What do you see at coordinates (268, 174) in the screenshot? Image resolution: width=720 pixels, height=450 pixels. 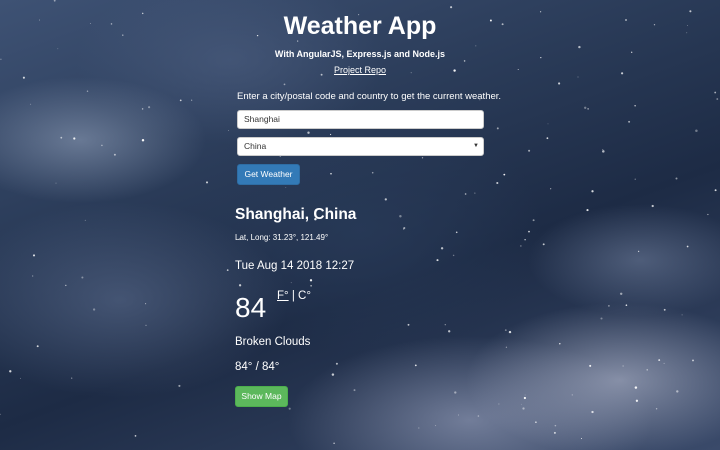 I see `get-weather-button: Get Weather` at bounding box center [268, 174].